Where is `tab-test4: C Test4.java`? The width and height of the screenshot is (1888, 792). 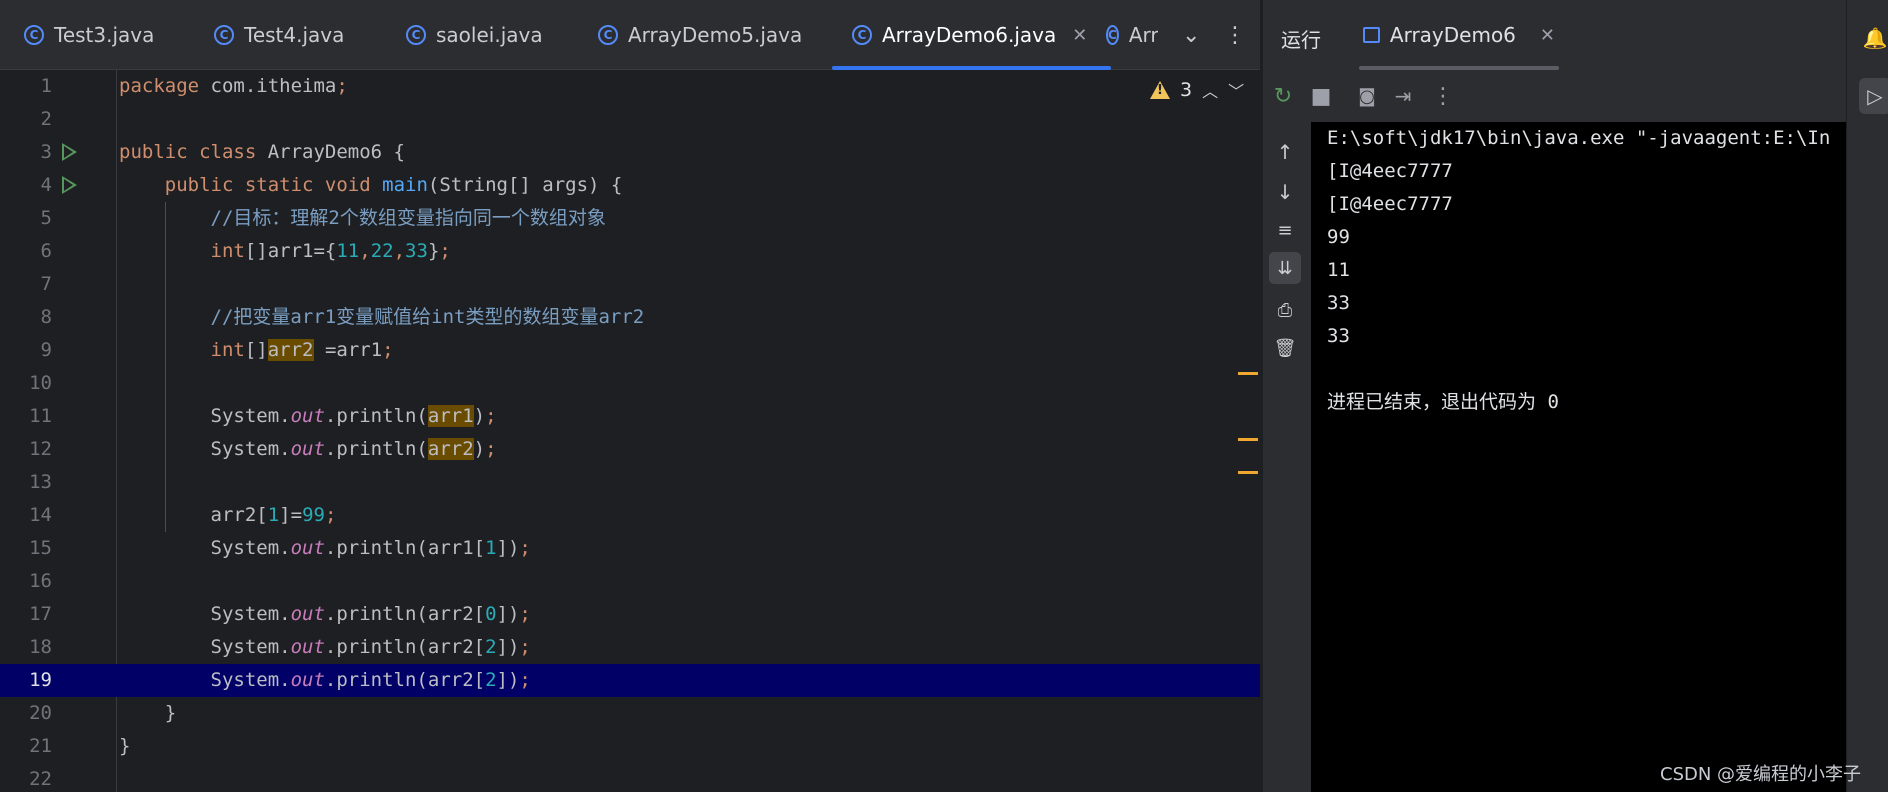
tab-test4: C Test4.java is located at coordinates (279, 35).